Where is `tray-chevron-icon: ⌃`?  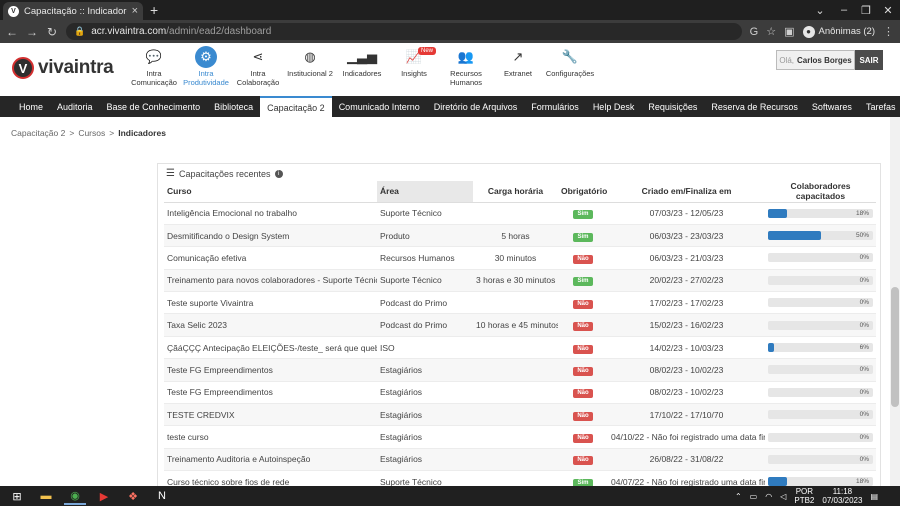
tray-chevron-icon: ⌃ is located at coordinates (738, 496).